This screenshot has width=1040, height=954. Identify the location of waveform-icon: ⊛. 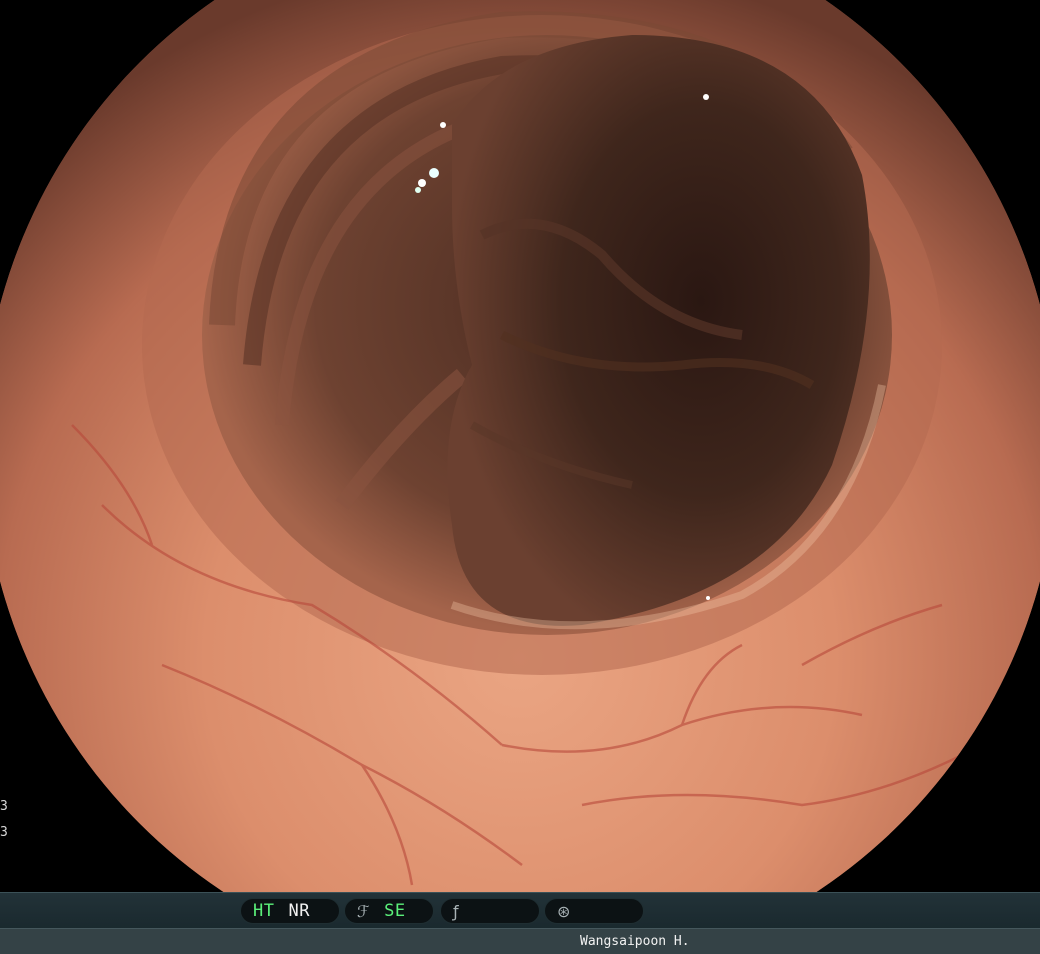
(564, 911).